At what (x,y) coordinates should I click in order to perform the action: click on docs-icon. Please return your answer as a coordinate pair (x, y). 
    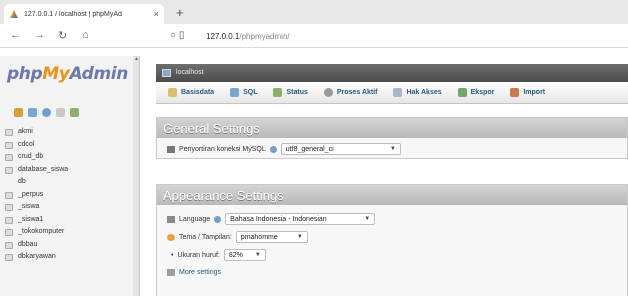
    Looking at the image, I should click on (60, 112).